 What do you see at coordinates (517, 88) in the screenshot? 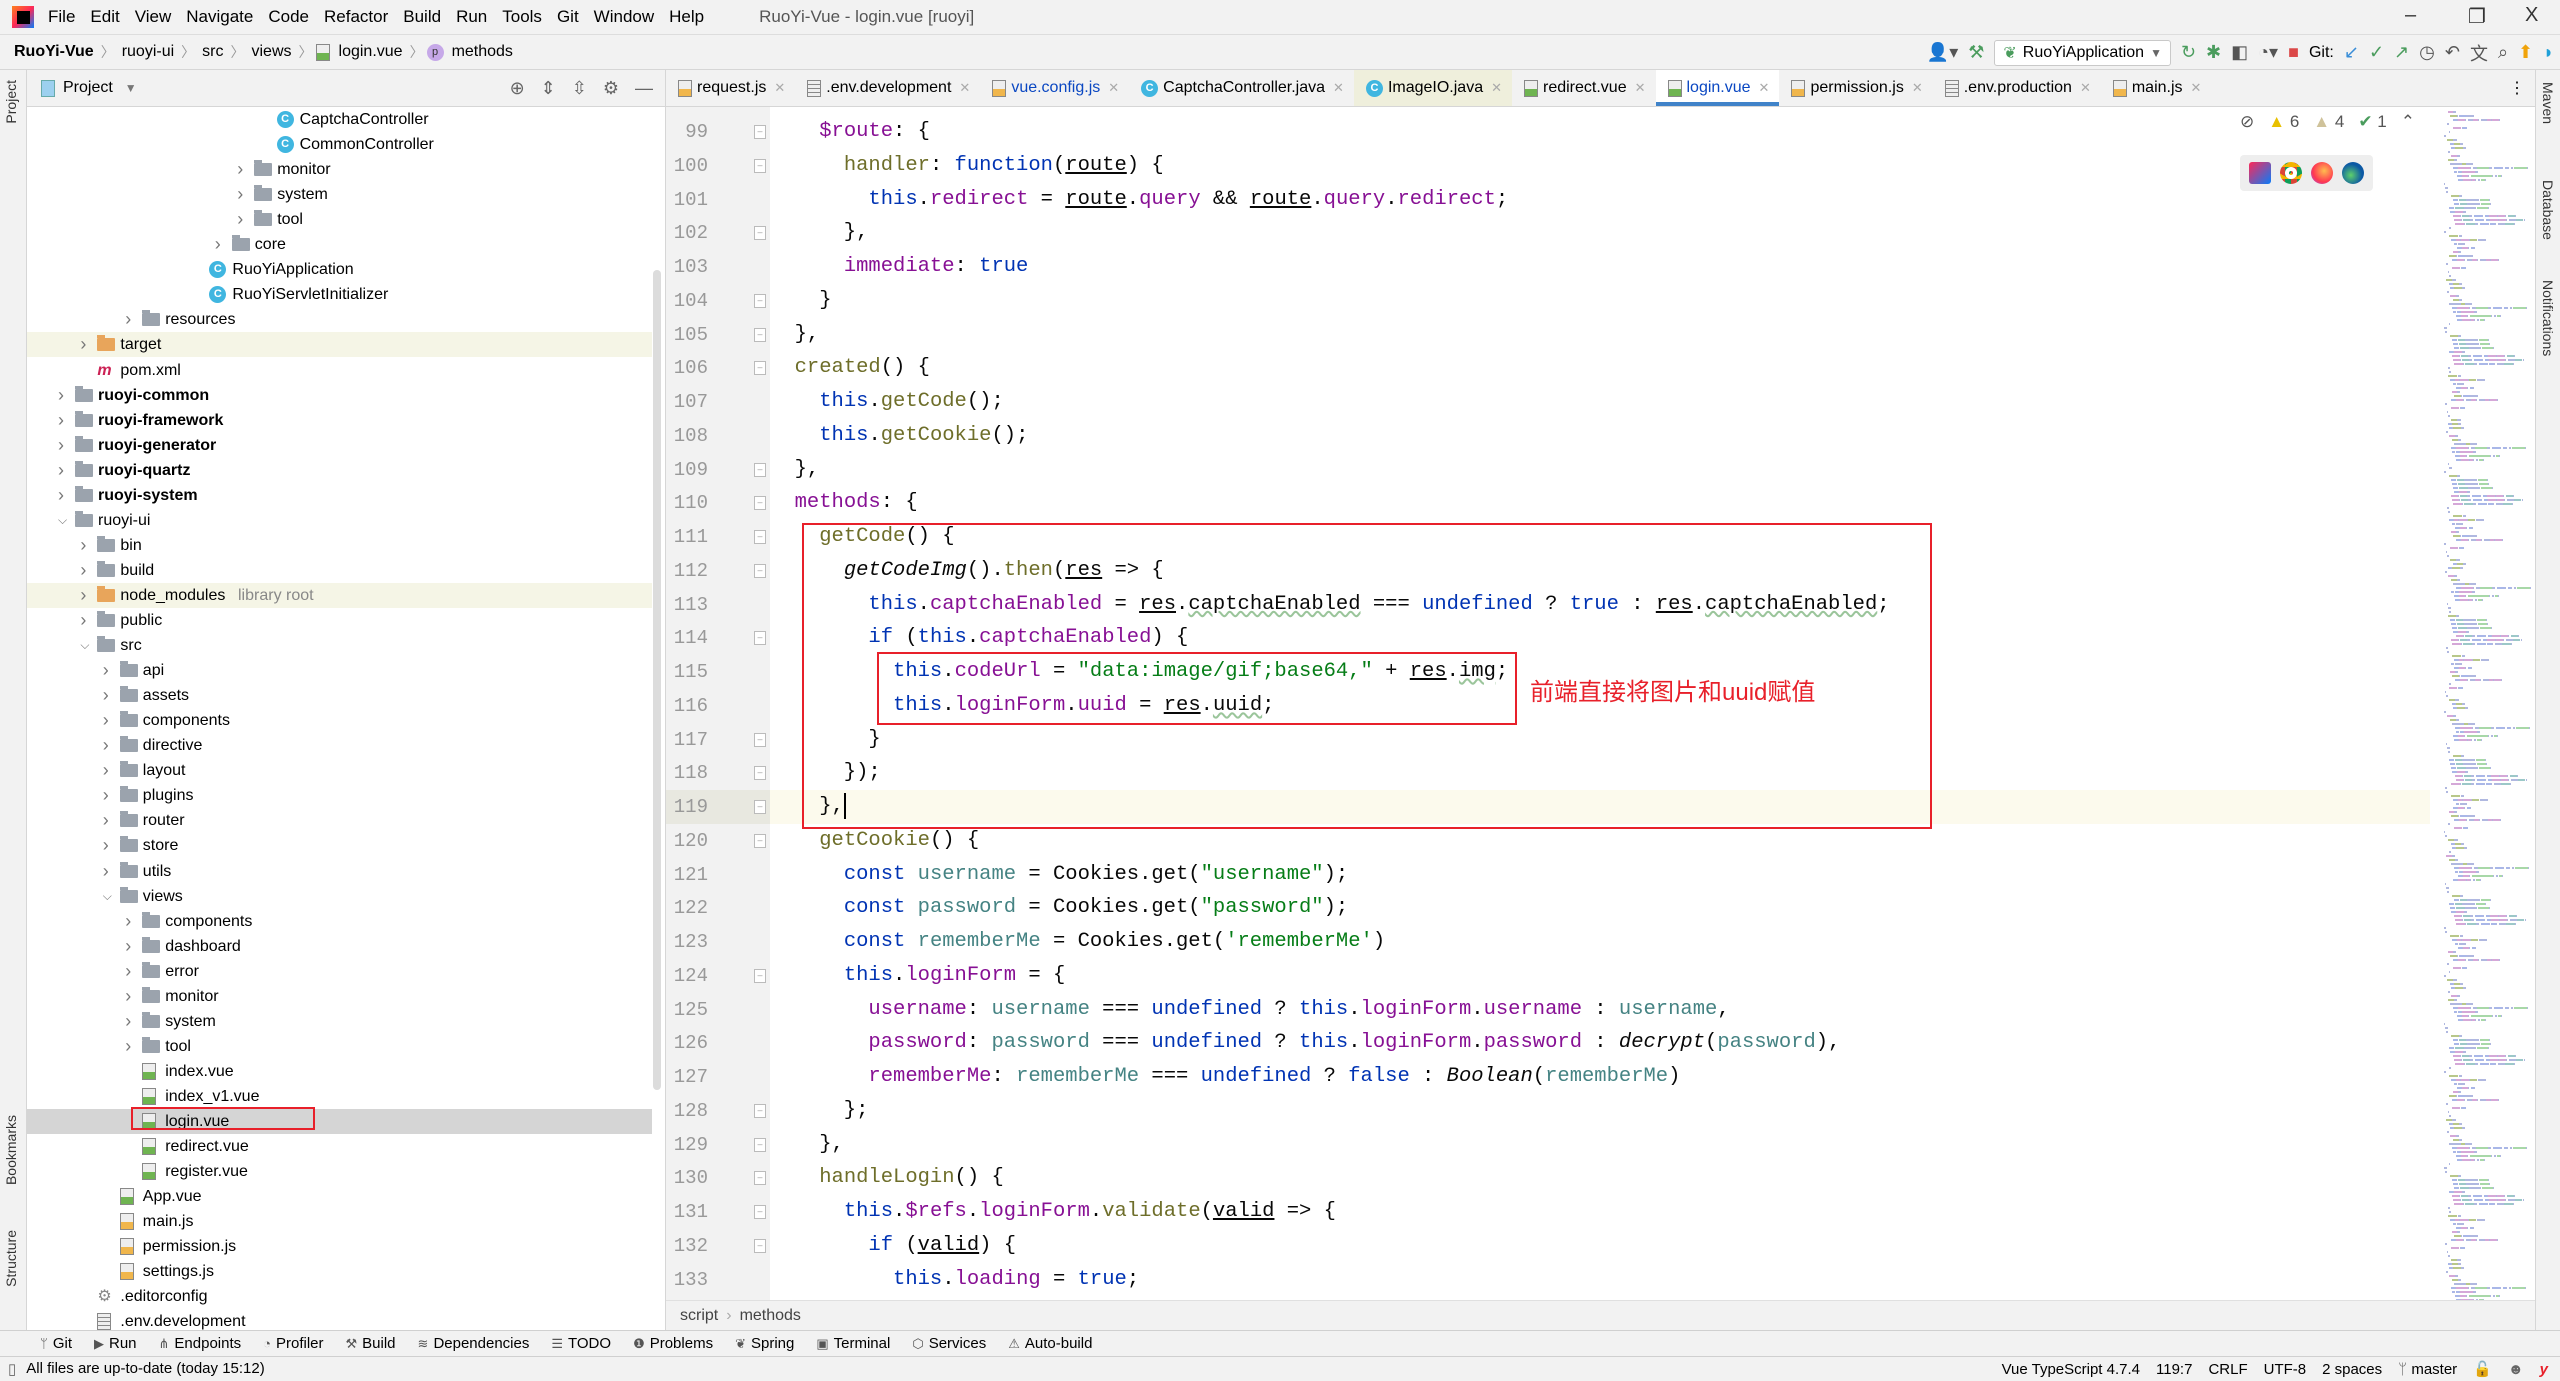
I see `locate-icon: ⊕` at bounding box center [517, 88].